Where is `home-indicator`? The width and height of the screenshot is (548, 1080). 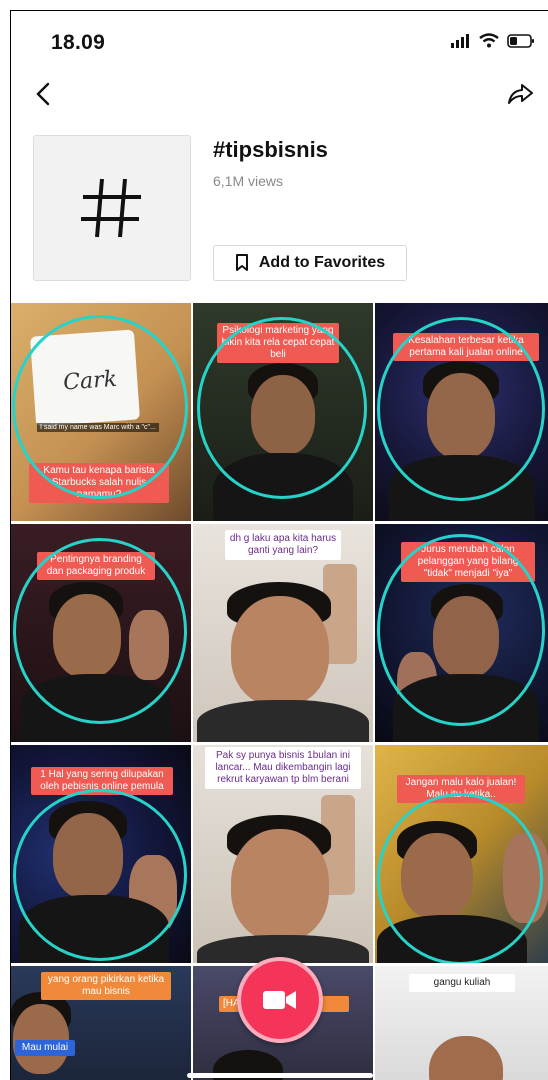 home-indicator is located at coordinates (280, 1075).